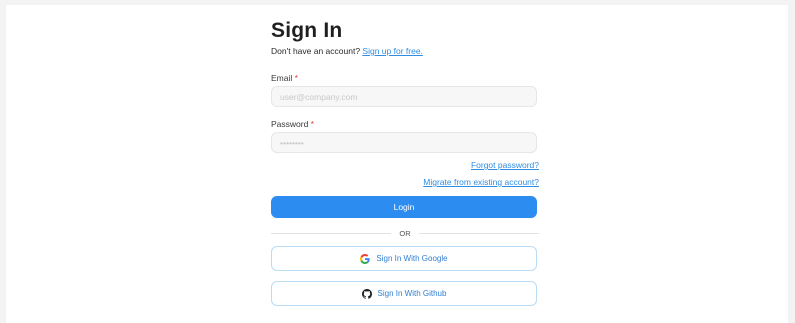 Image resolution: width=795 pixels, height=323 pixels. What do you see at coordinates (505, 165) in the screenshot?
I see `forgot-password-link: Forgot password?` at bounding box center [505, 165].